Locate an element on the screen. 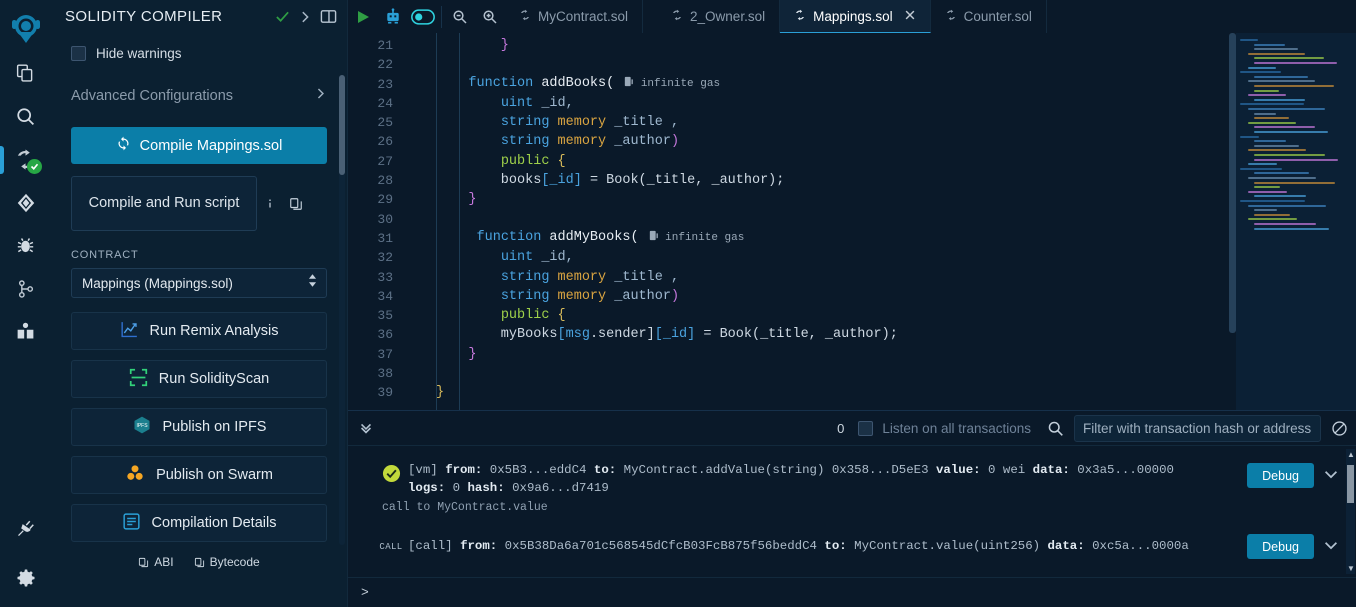  editor-minimap is located at coordinates (1296, 221).